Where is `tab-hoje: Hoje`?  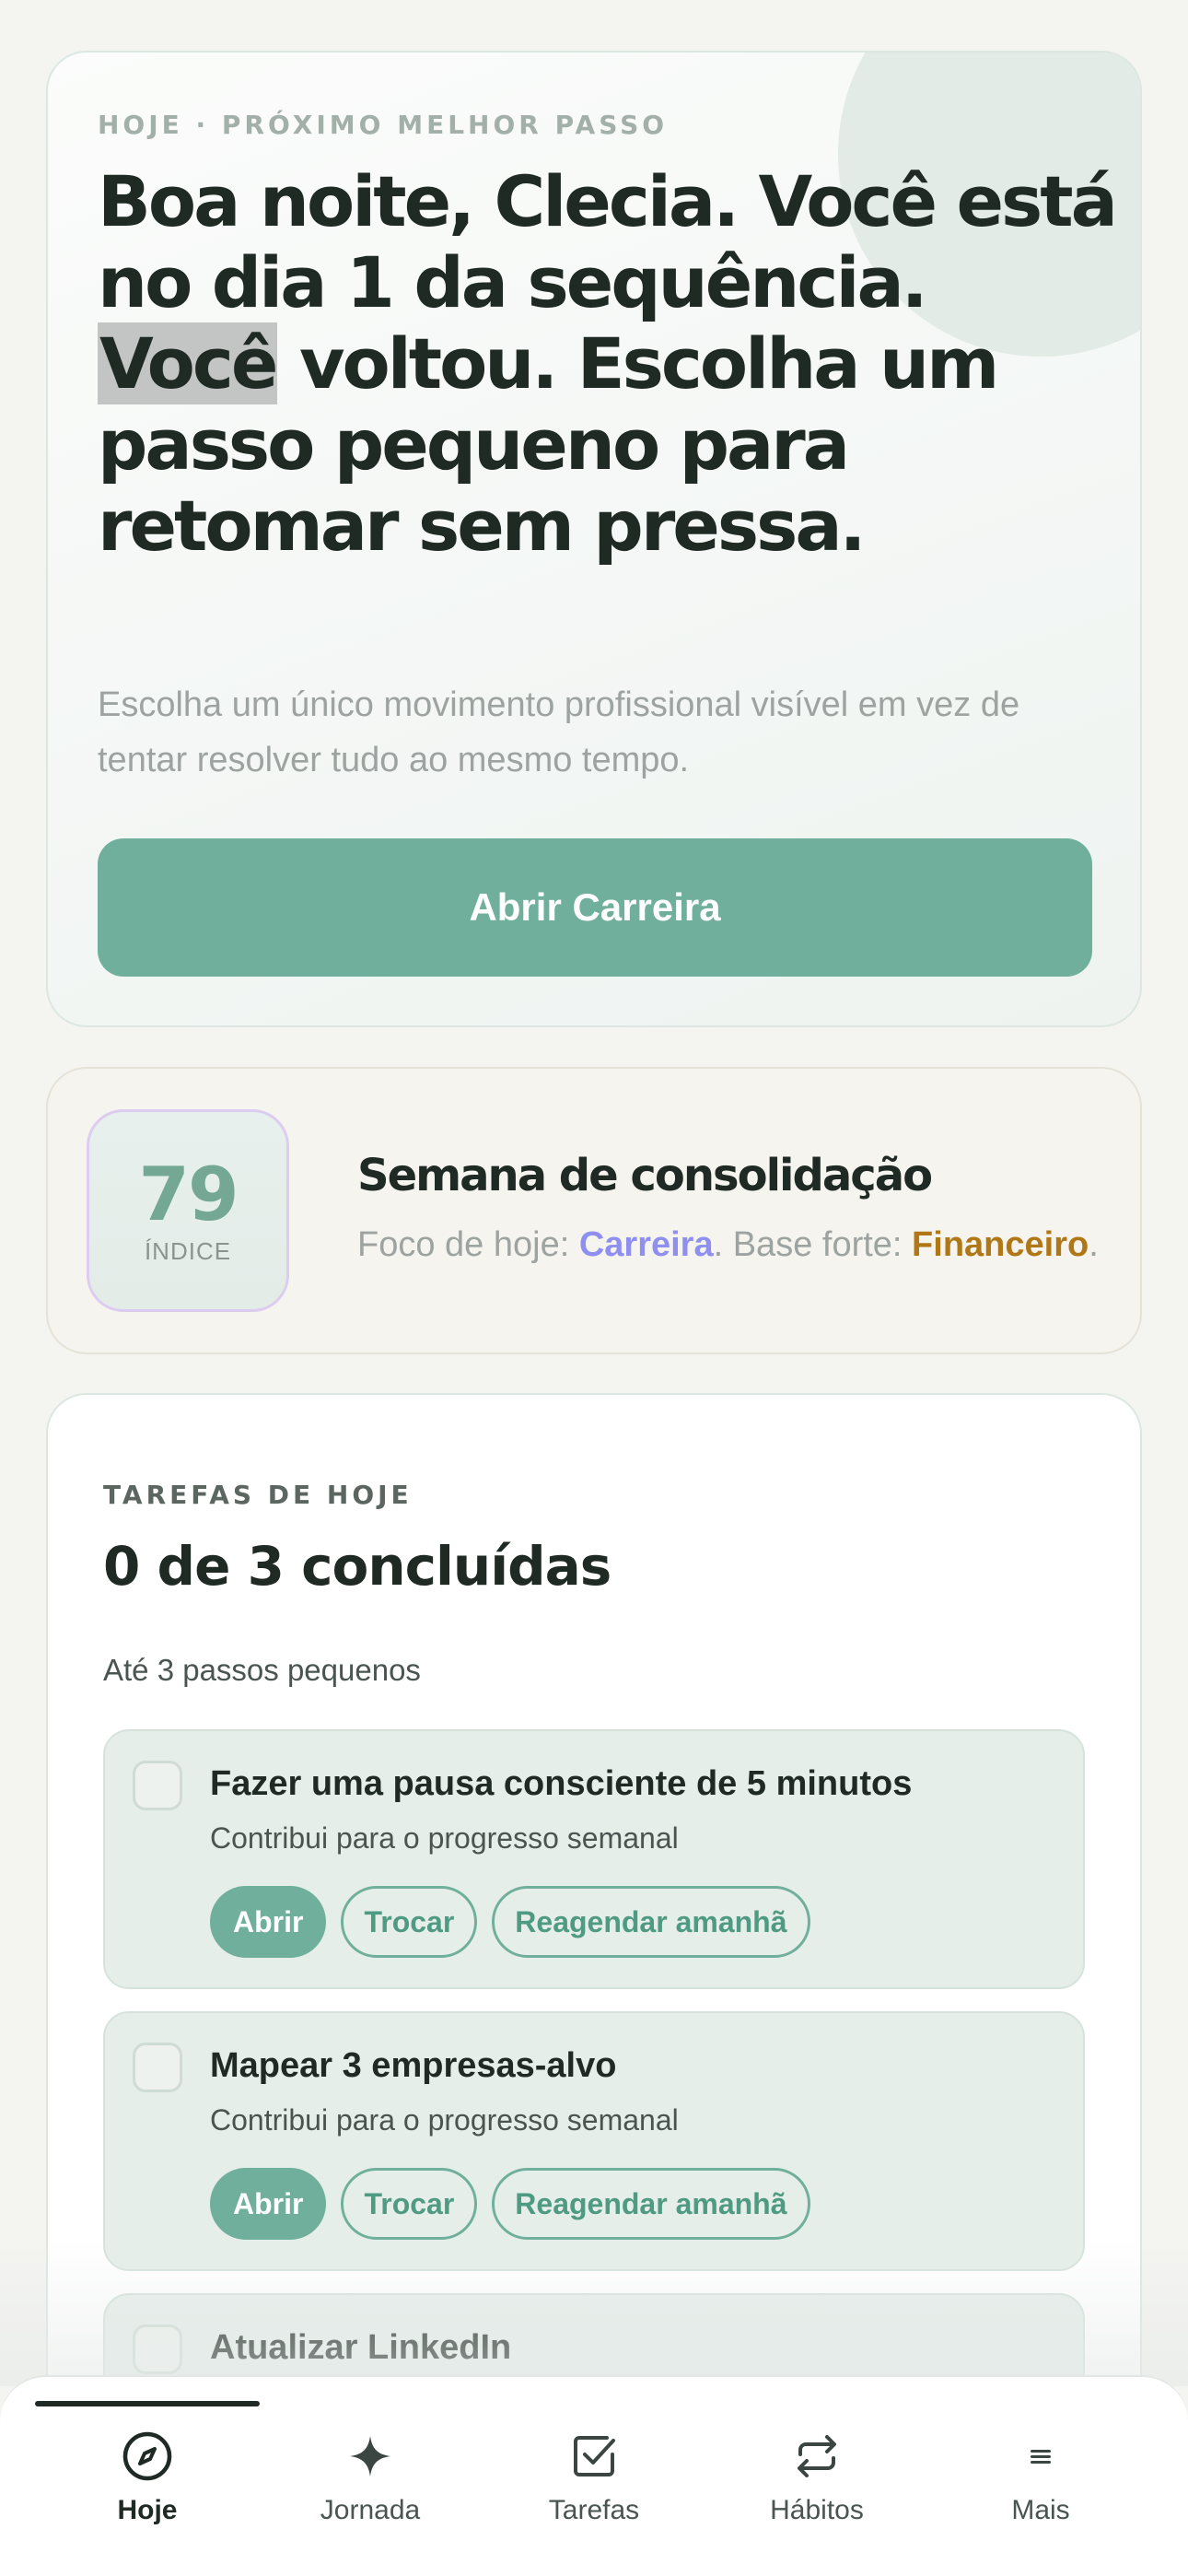
tab-hoje: Hoje is located at coordinates (147, 2488).